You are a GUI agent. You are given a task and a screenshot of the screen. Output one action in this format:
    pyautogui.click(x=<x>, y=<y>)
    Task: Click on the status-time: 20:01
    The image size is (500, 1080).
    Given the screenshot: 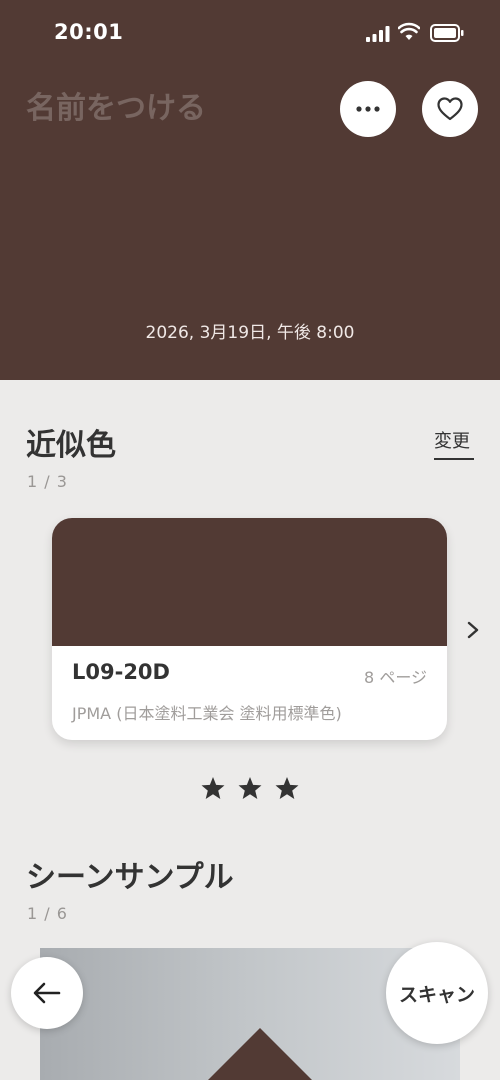 What is the action you would take?
    pyautogui.click(x=89, y=32)
    